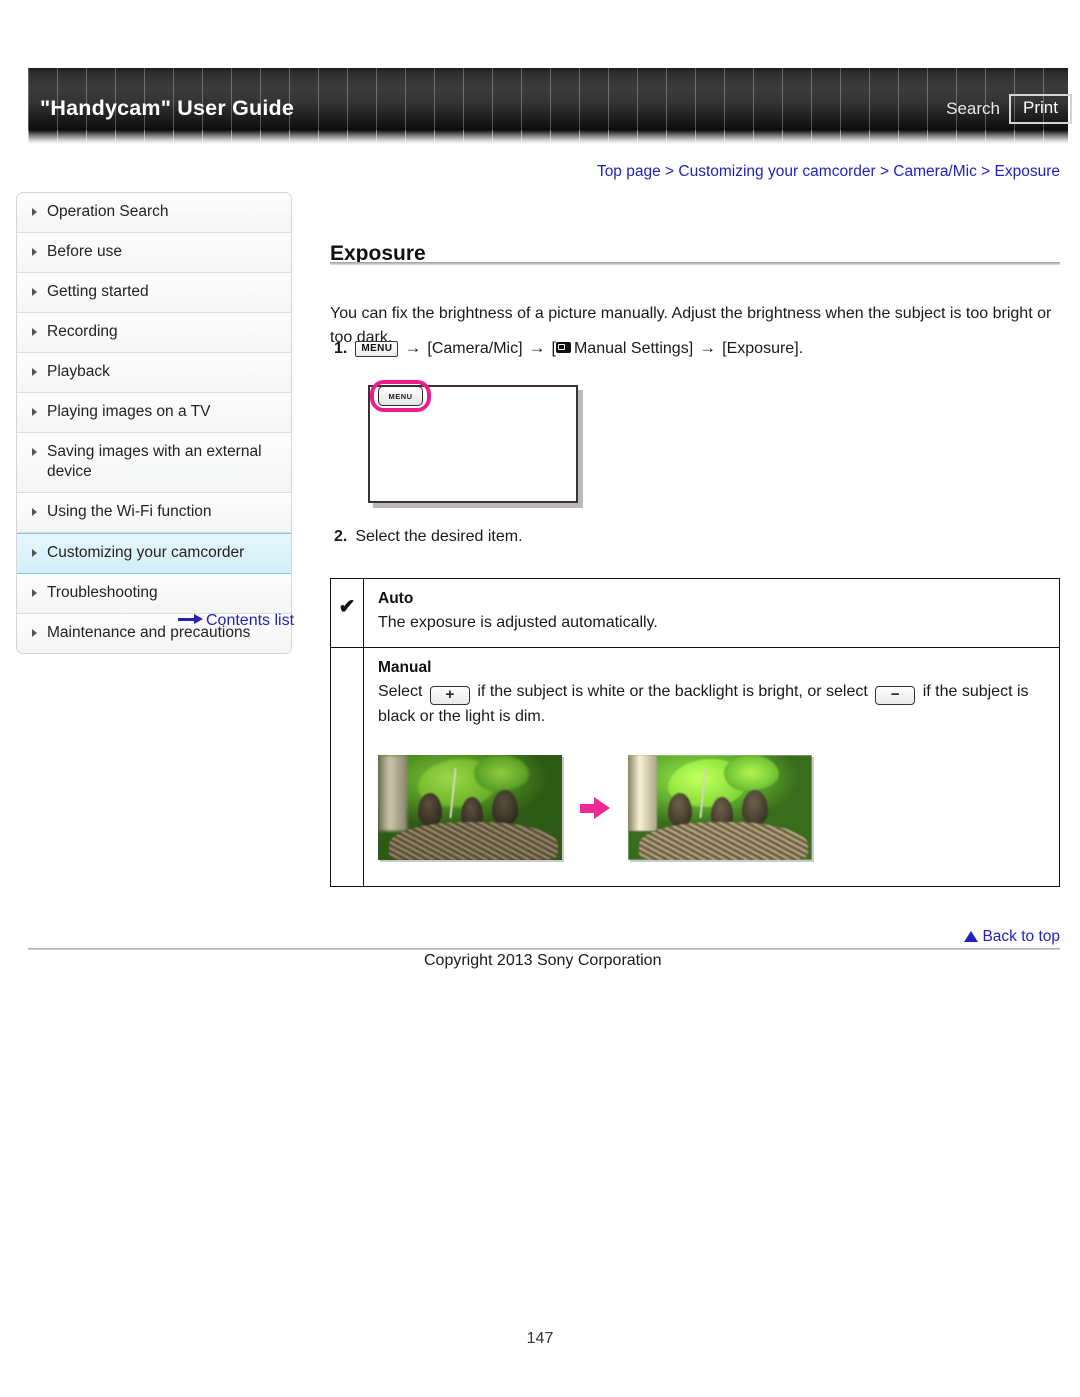 The image size is (1080, 1397). What do you see at coordinates (146, 553) in the screenshot?
I see `sidebar-item-label: Customizing your camcorder` at bounding box center [146, 553].